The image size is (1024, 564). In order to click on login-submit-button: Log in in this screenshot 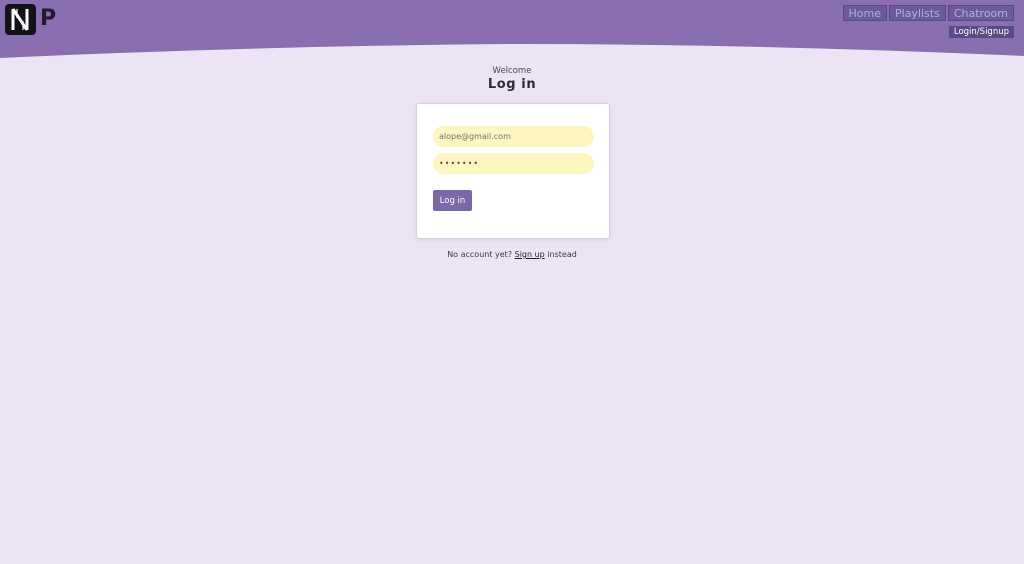, I will do `click(452, 200)`.